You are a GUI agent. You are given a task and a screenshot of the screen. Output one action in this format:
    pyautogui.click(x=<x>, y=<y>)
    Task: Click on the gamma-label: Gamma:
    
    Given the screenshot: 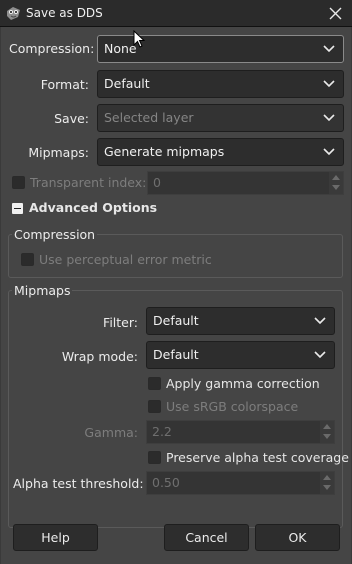 What is the action you would take?
    pyautogui.click(x=111, y=432)
    